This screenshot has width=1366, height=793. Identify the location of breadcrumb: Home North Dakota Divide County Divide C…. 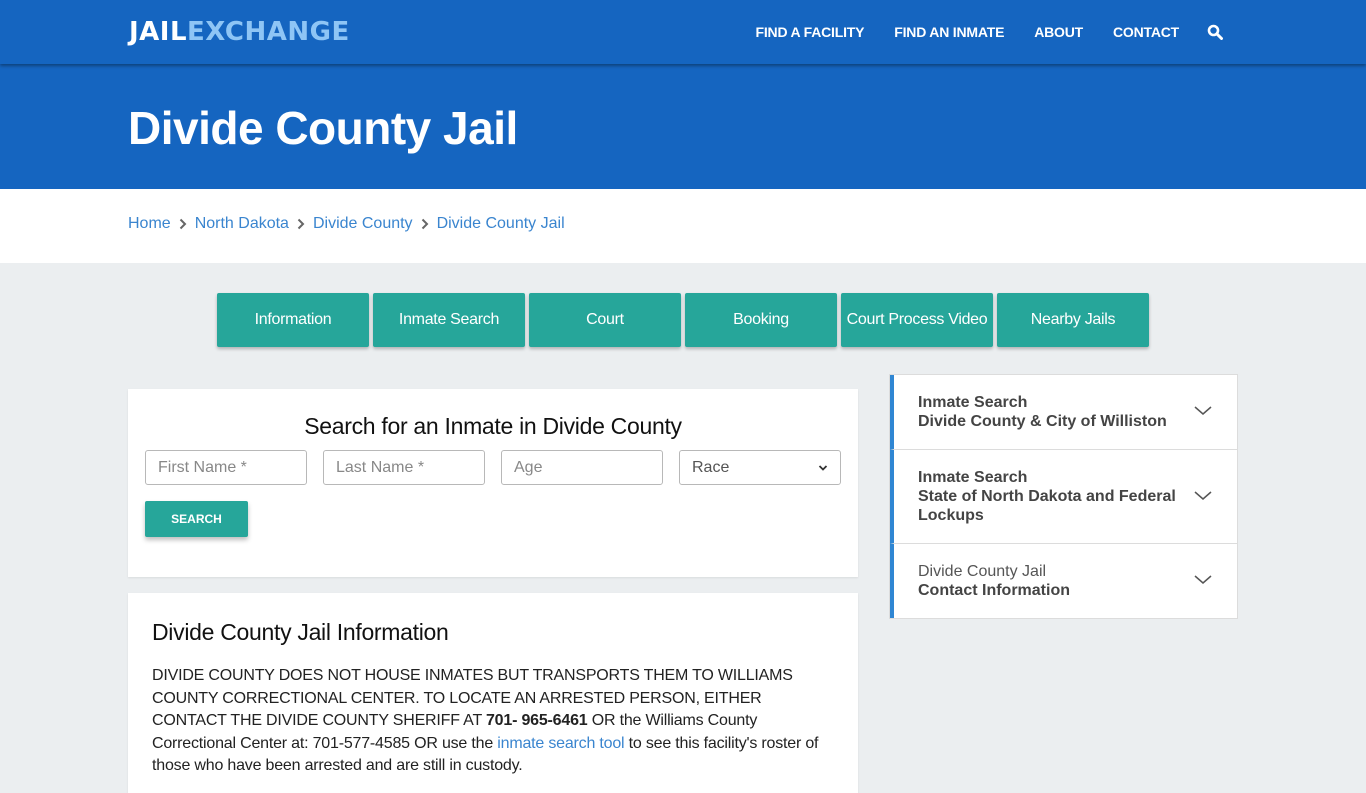
(346, 224).